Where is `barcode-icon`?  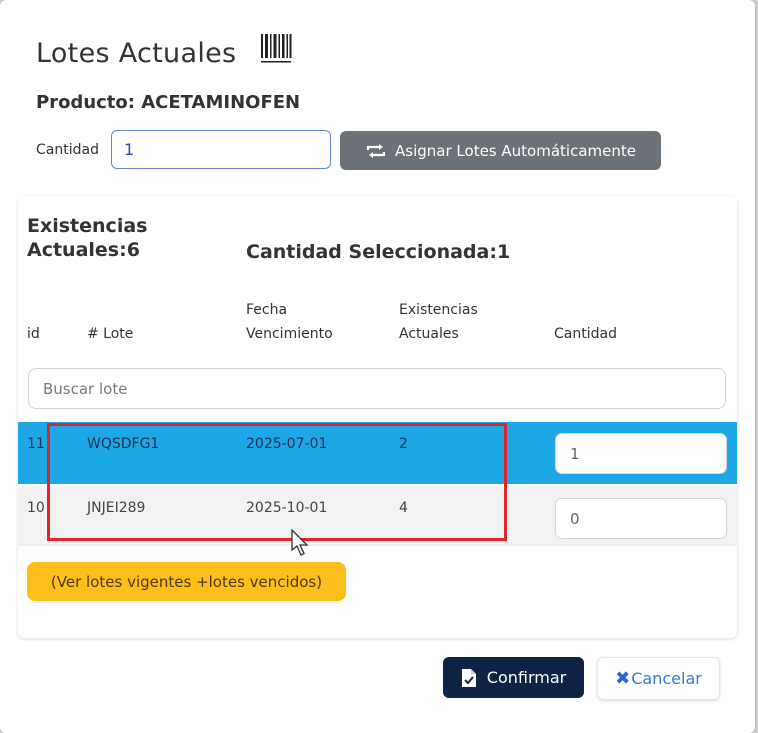 barcode-icon is located at coordinates (276, 50).